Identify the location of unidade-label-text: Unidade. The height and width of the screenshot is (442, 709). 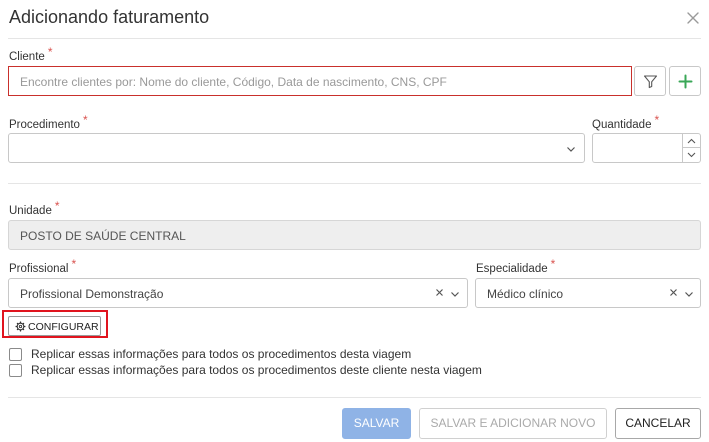
(30, 211).